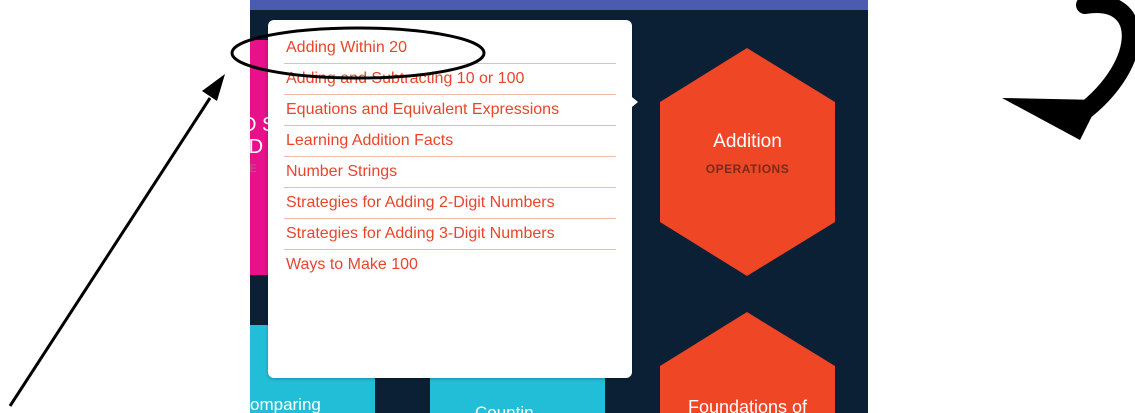  What do you see at coordinates (358, 53) in the screenshot?
I see `highlight-ellipse` at bounding box center [358, 53].